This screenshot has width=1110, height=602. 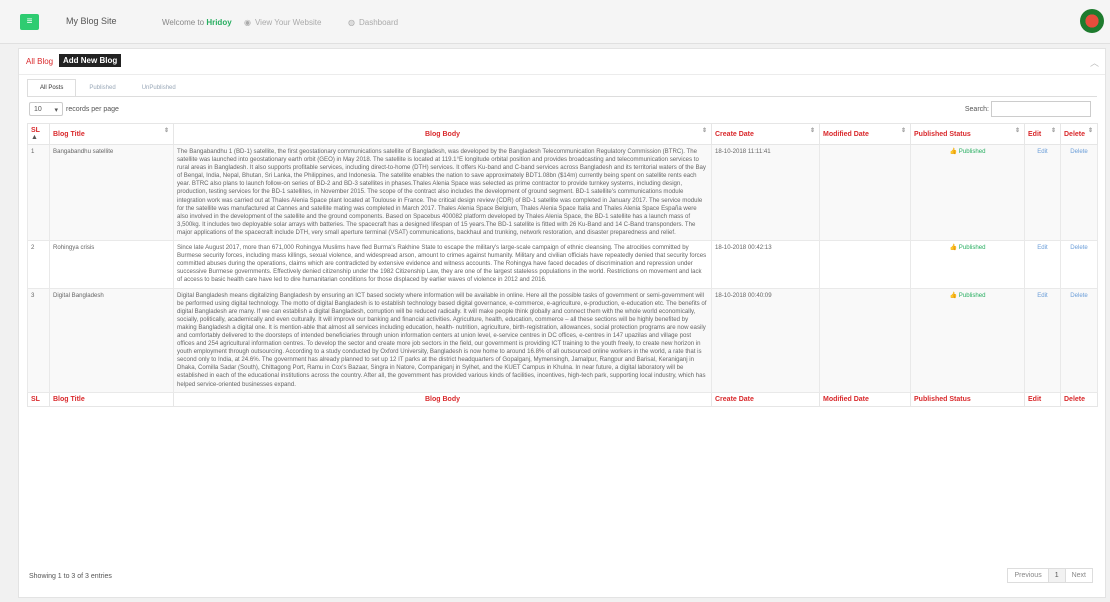 I want to click on records-select: 10 ▾, so click(x=46, y=109).